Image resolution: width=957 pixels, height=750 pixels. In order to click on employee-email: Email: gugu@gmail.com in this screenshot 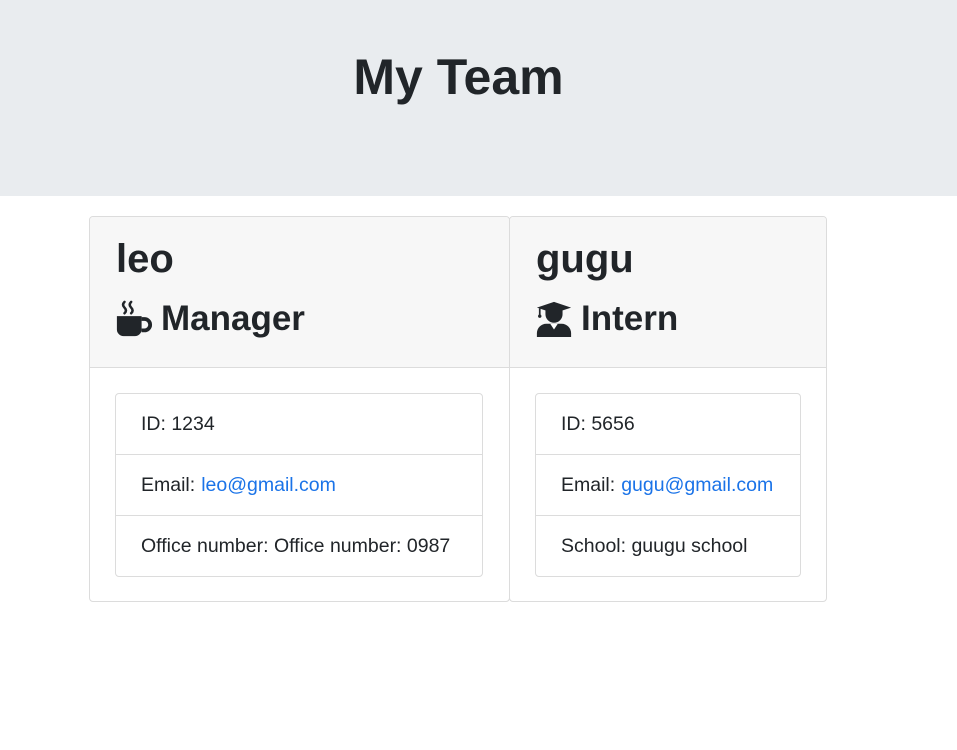, I will do `click(668, 485)`.